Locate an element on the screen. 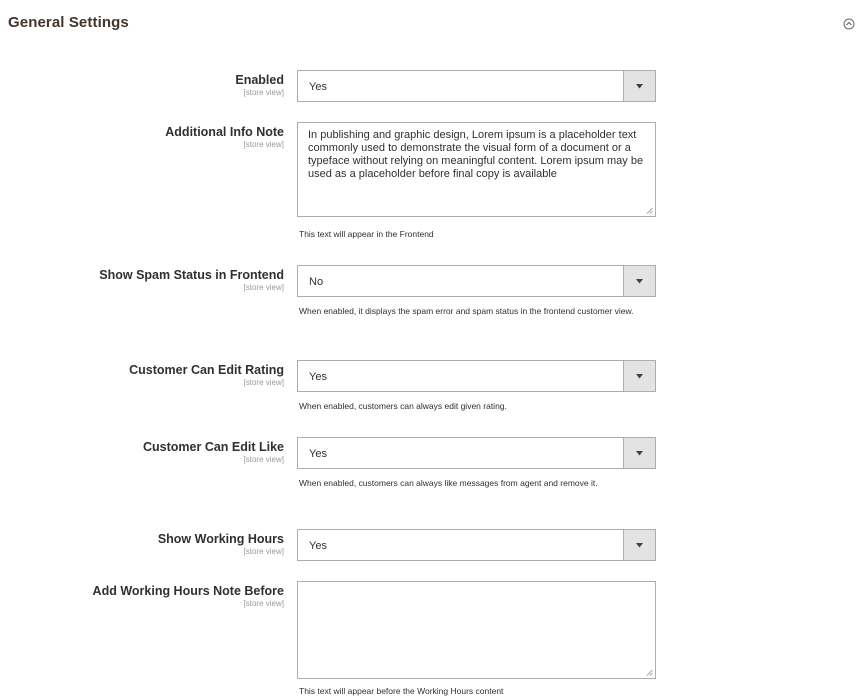  field-label-text: Additional Info Note is located at coordinates (224, 132).